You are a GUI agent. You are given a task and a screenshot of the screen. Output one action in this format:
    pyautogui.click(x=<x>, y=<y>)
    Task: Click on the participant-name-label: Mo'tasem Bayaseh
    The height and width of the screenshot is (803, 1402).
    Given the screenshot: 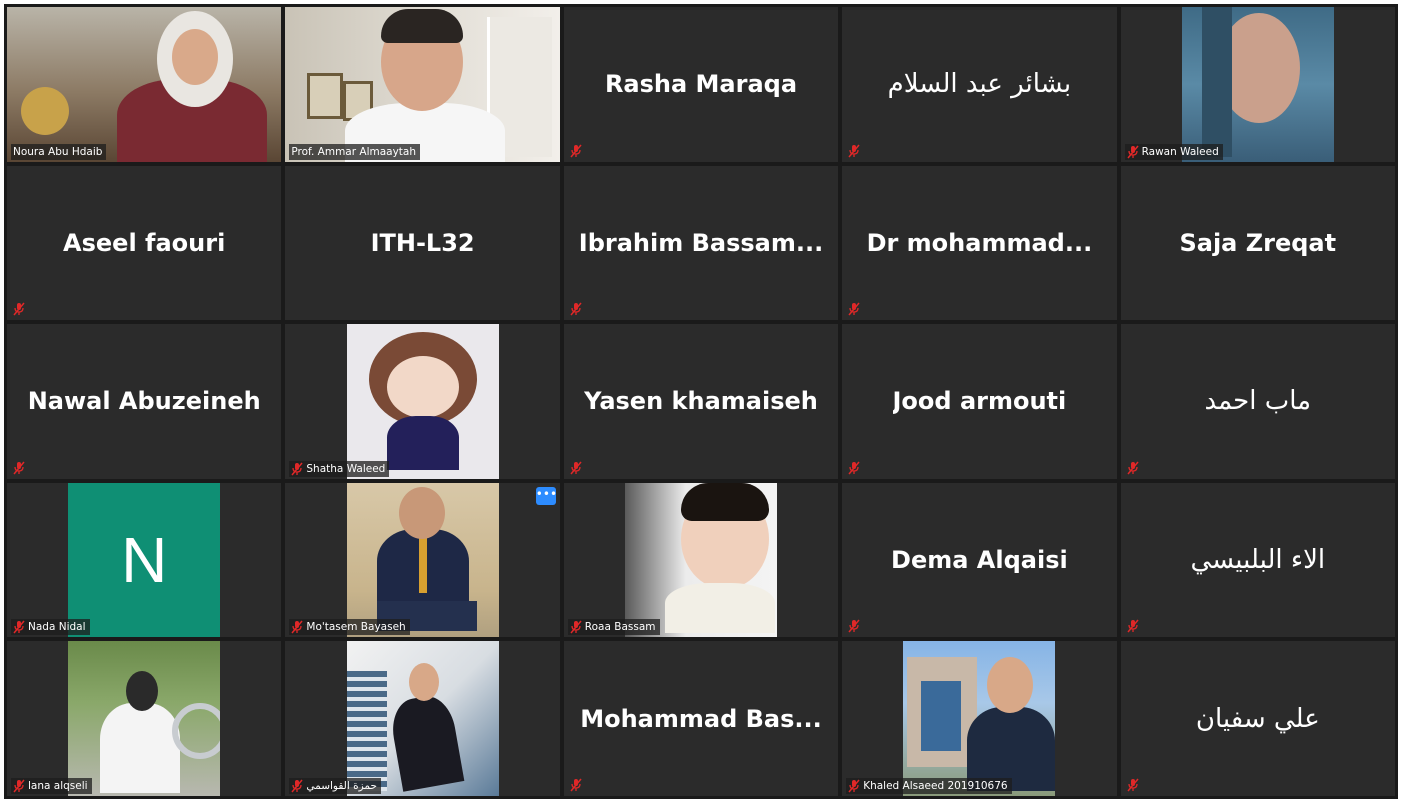 What is the action you would take?
    pyautogui.click(x=349, y=627)
    